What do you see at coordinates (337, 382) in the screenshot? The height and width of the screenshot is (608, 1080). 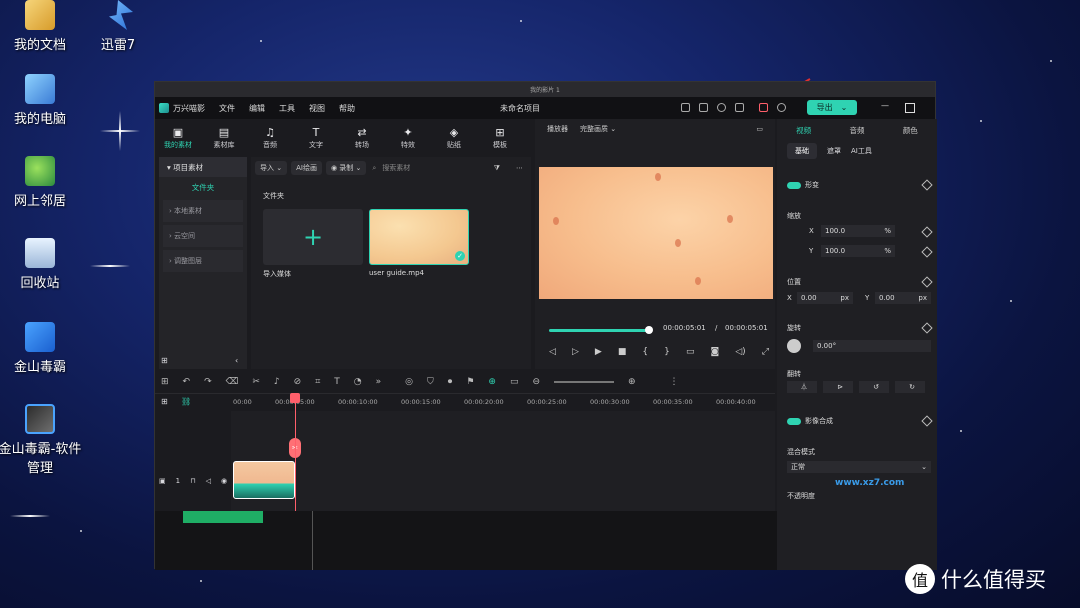 I see `text-tool-icon: T` at bounding box center [337, 382].